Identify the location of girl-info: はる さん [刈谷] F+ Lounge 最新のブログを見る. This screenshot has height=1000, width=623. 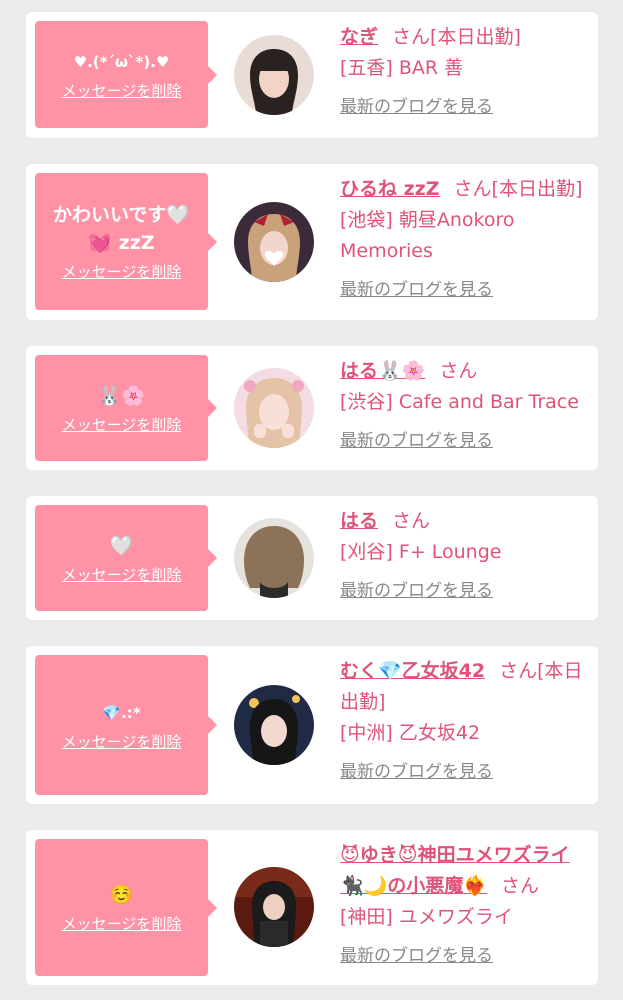
(465, 556).